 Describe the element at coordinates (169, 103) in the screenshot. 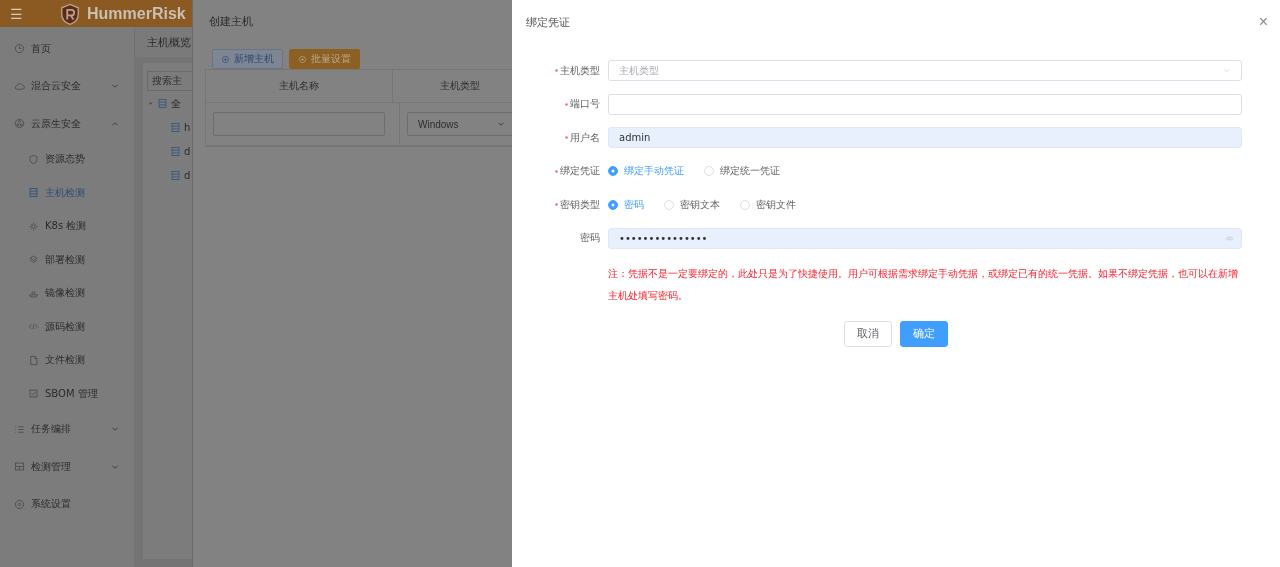

I see `tree-item: 全` at that location.